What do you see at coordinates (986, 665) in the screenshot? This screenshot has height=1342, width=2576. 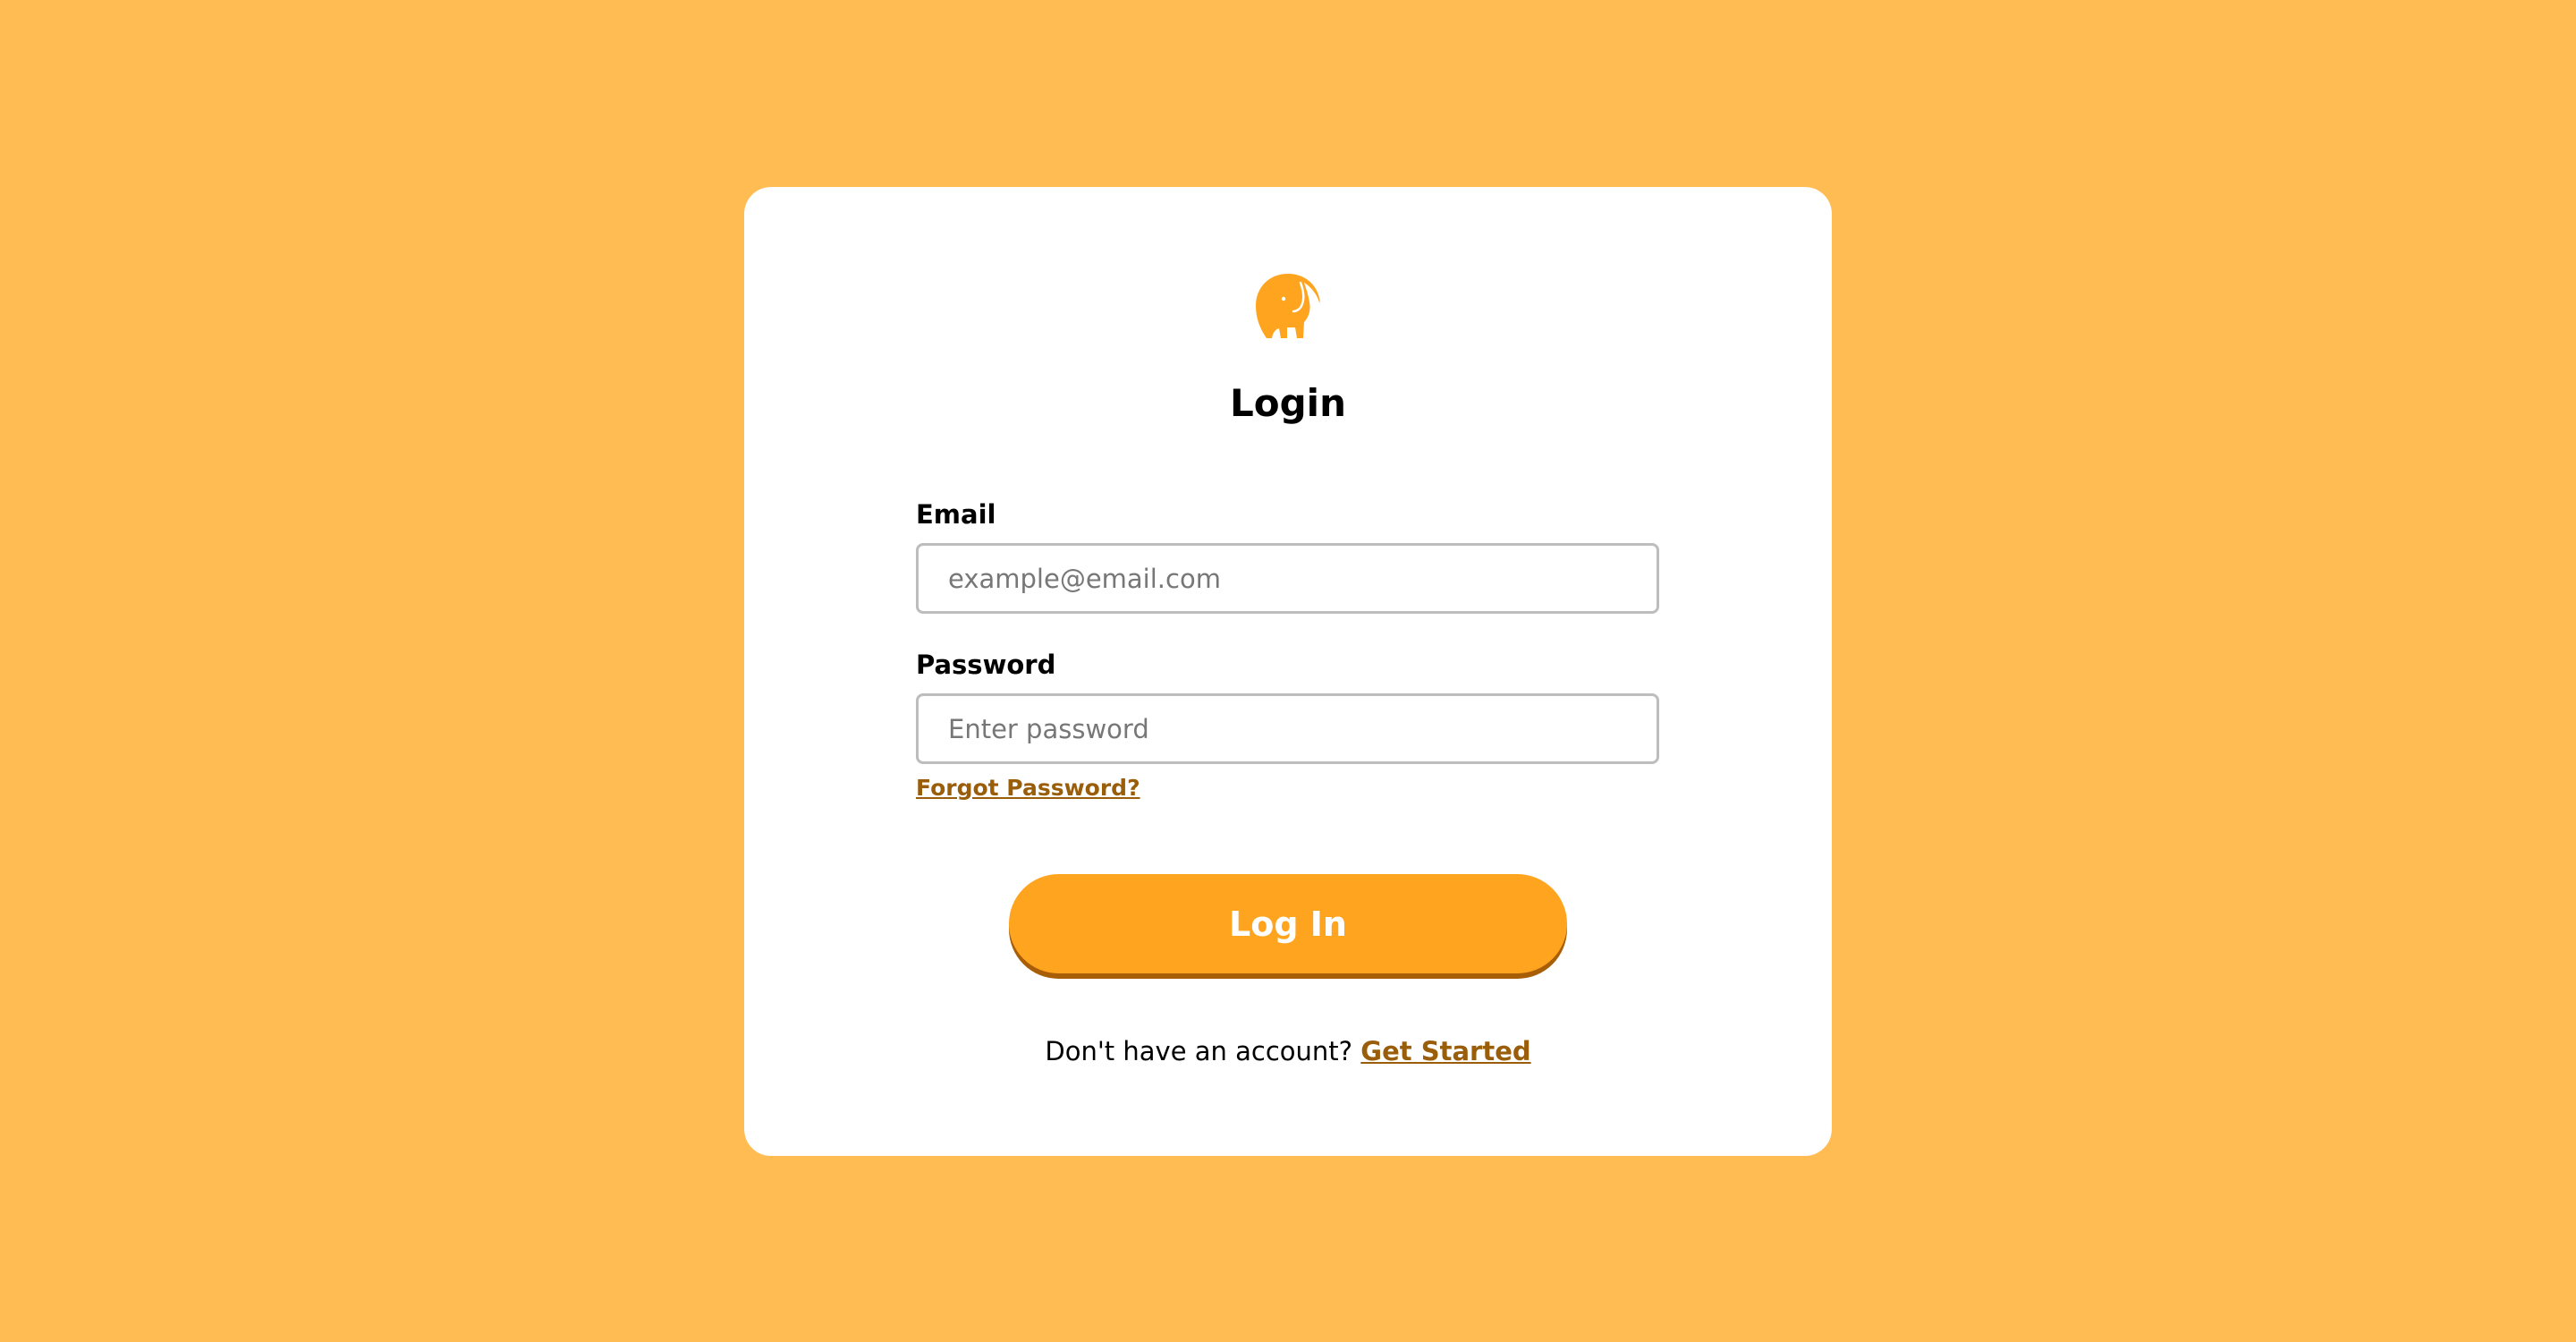 I see `password-label: Password` at bounding box center [986, 665].